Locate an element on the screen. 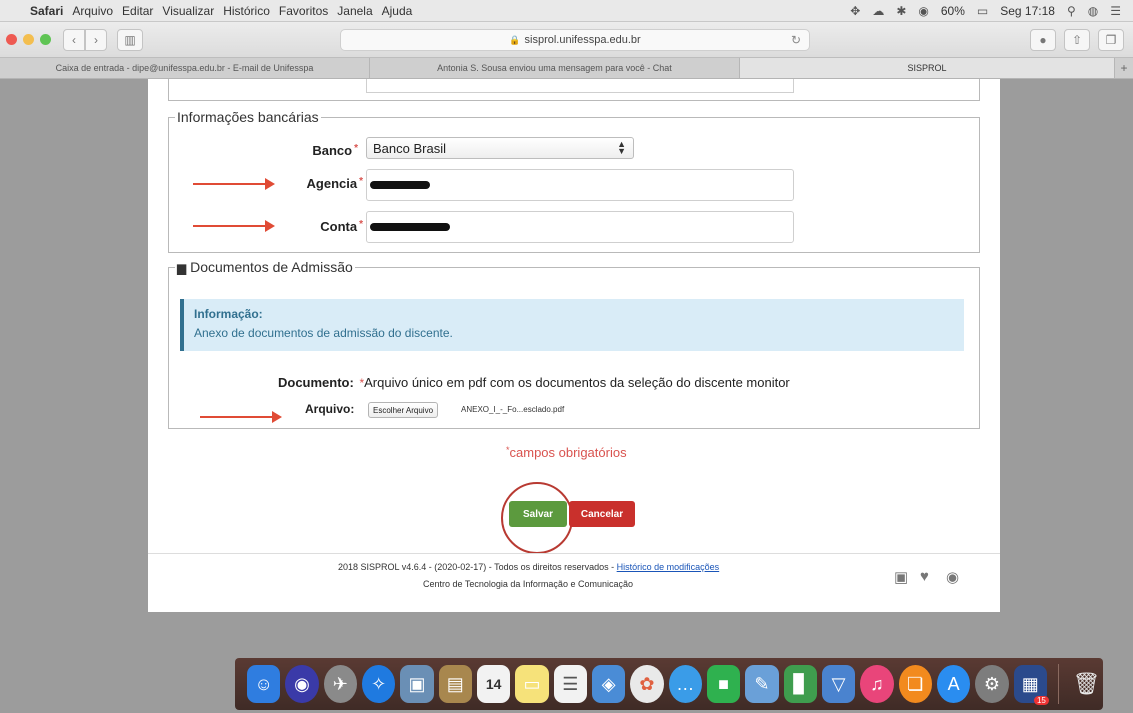  redacted-agencia is located at coordinates (400, 185).